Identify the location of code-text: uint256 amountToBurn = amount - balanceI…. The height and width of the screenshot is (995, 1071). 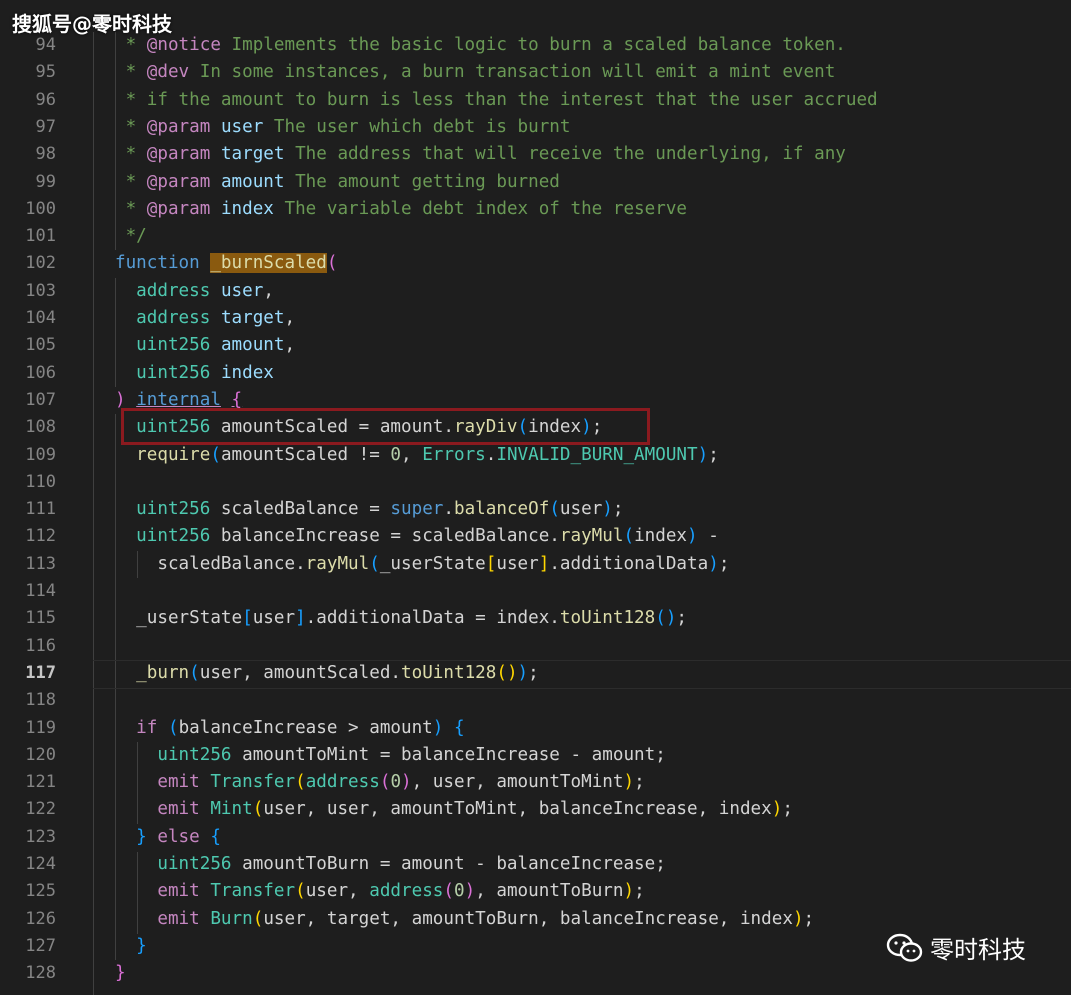
(390, 864).